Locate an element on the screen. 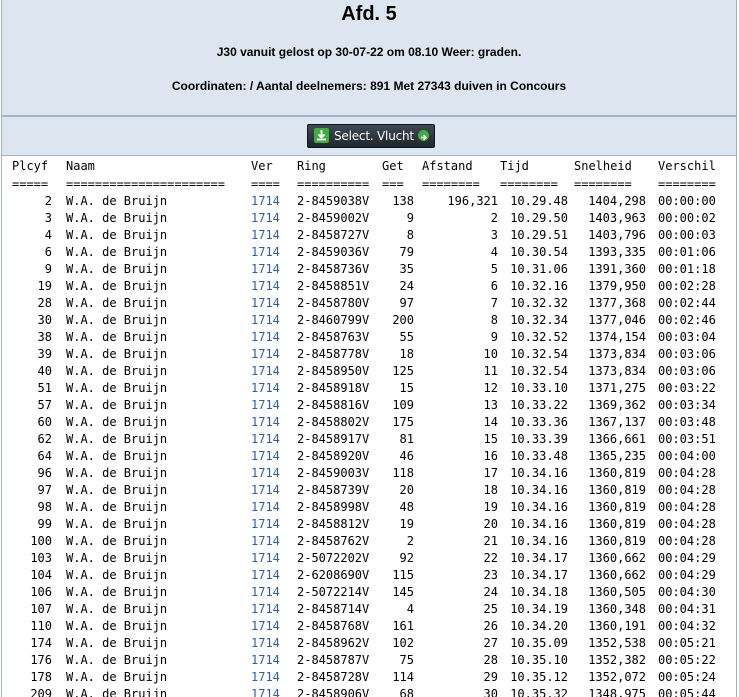  place-cell: 104 is located at coordinates (41, 575).